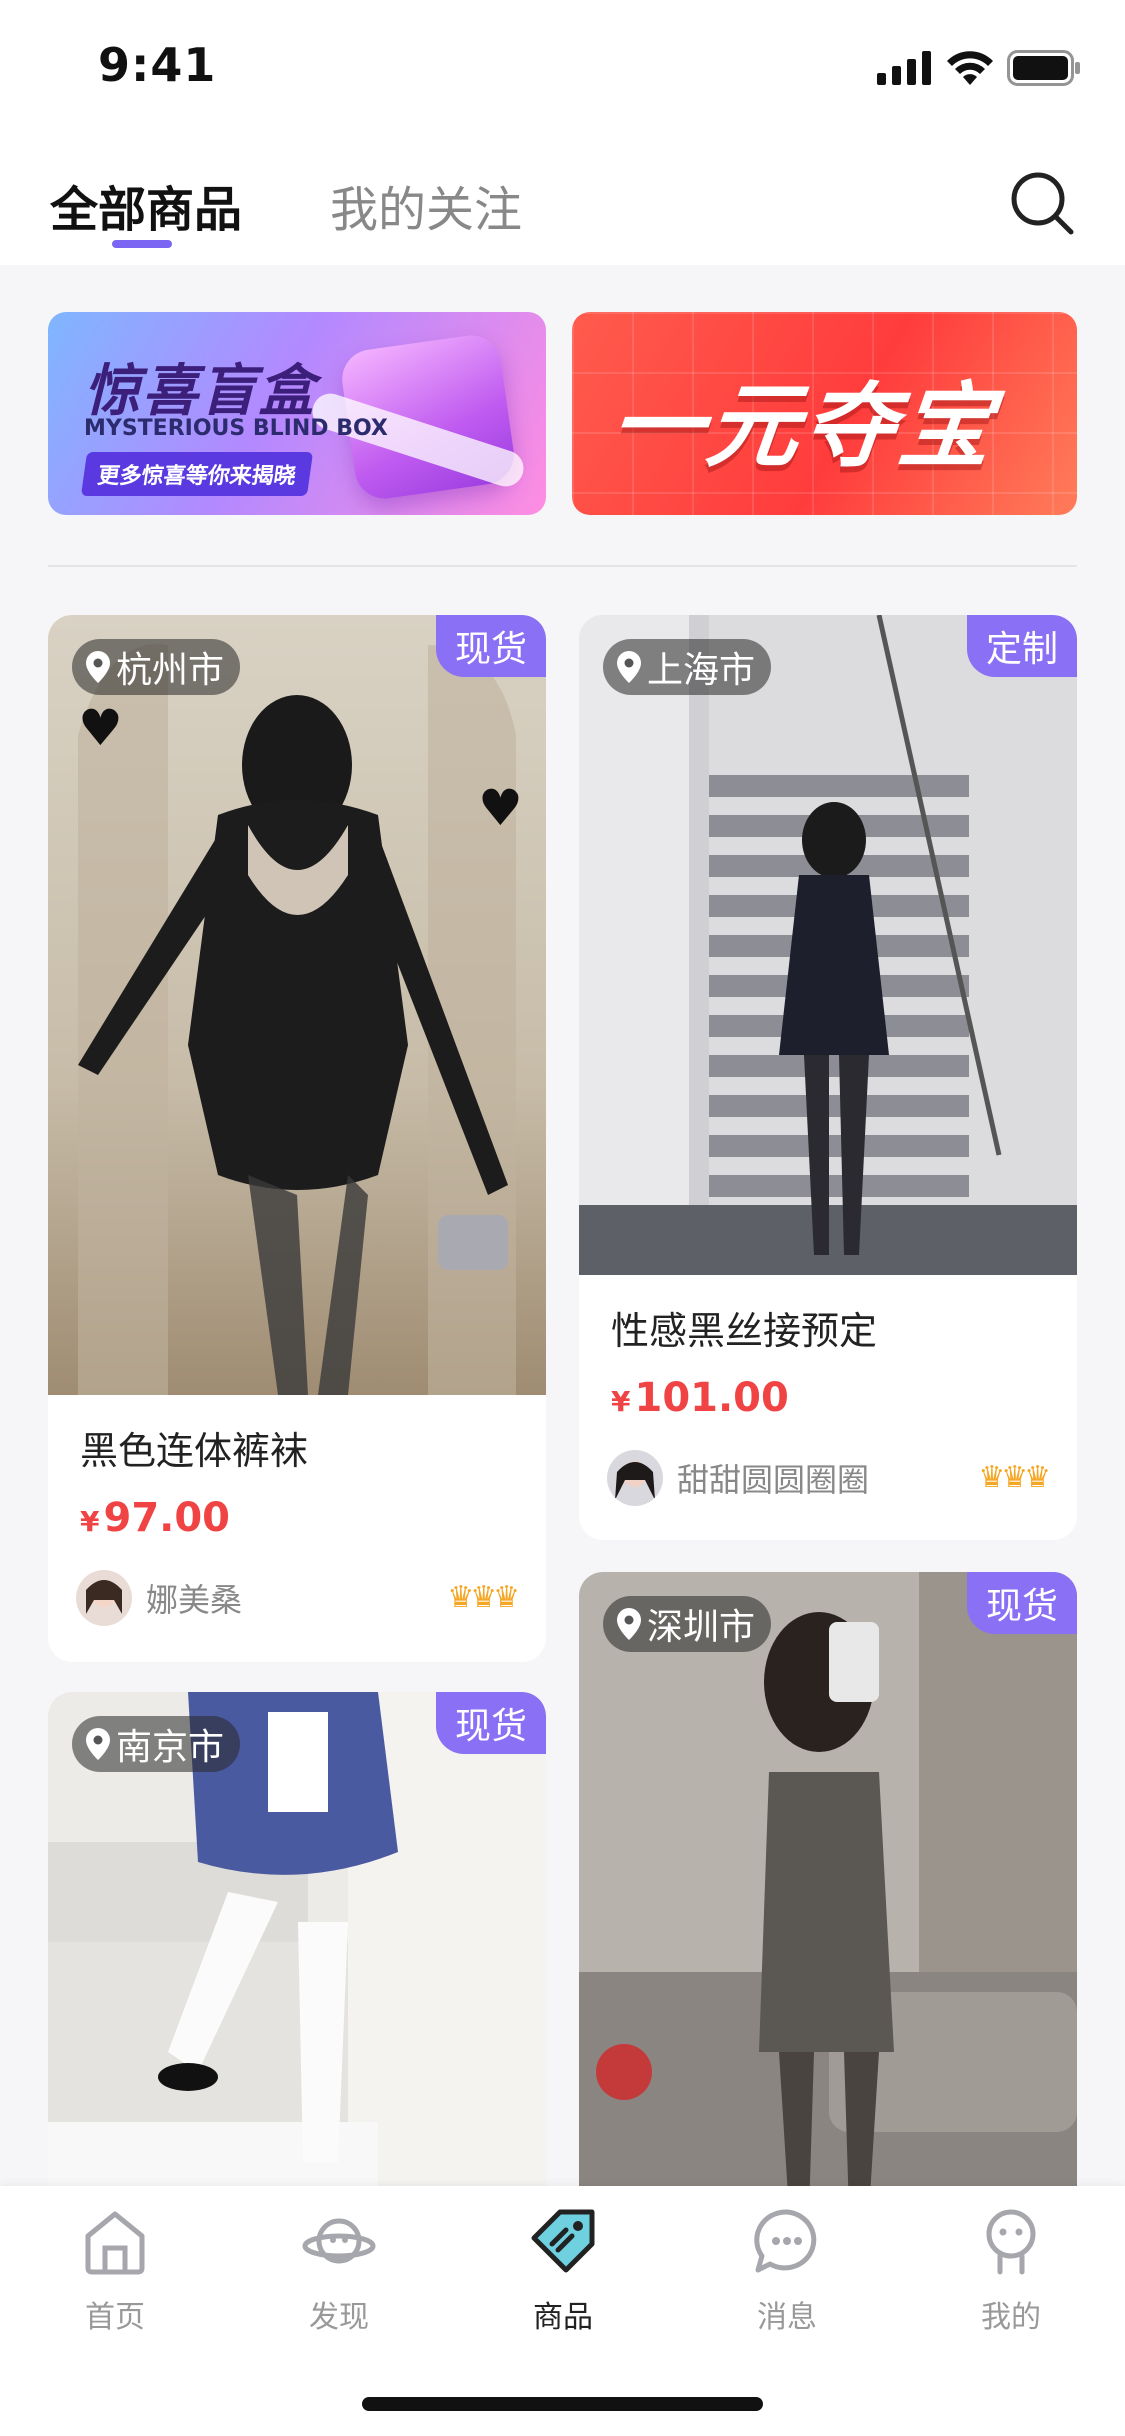  I want to click on home-indicator, so click(562, 2404).